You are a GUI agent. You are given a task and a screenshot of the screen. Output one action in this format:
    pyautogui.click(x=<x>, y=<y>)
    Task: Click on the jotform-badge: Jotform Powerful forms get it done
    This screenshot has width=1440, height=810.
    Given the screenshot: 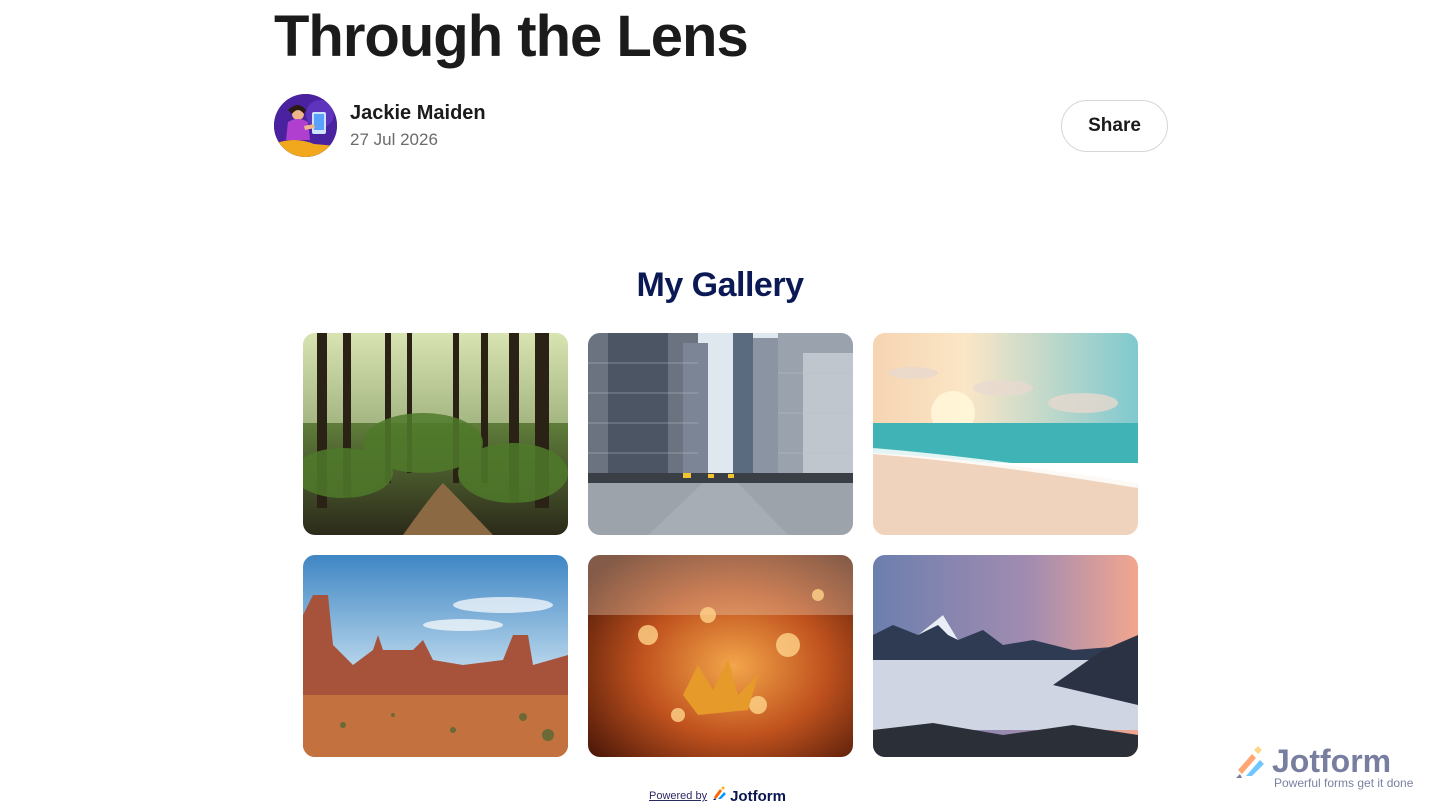 What is the action you would take?
    pyautogui.click(x=1323, y=767)
    